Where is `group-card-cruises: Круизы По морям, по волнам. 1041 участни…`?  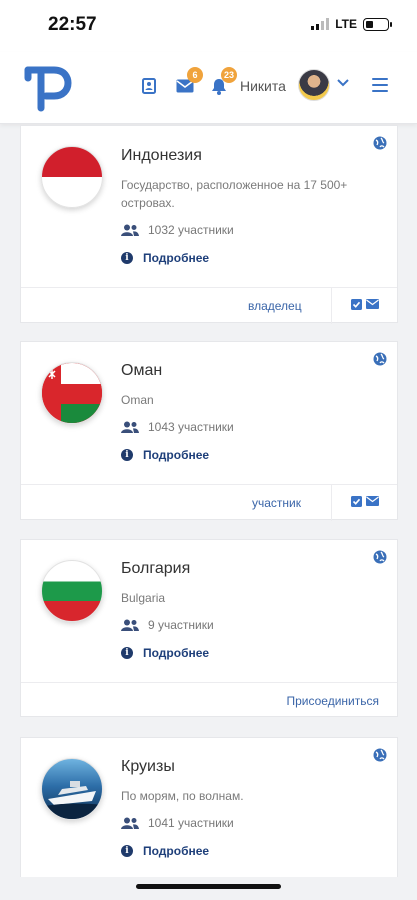
group-card-cruises: Круизы По морям, по волнам. 1041 участни… is located at coordinates (209, 807).